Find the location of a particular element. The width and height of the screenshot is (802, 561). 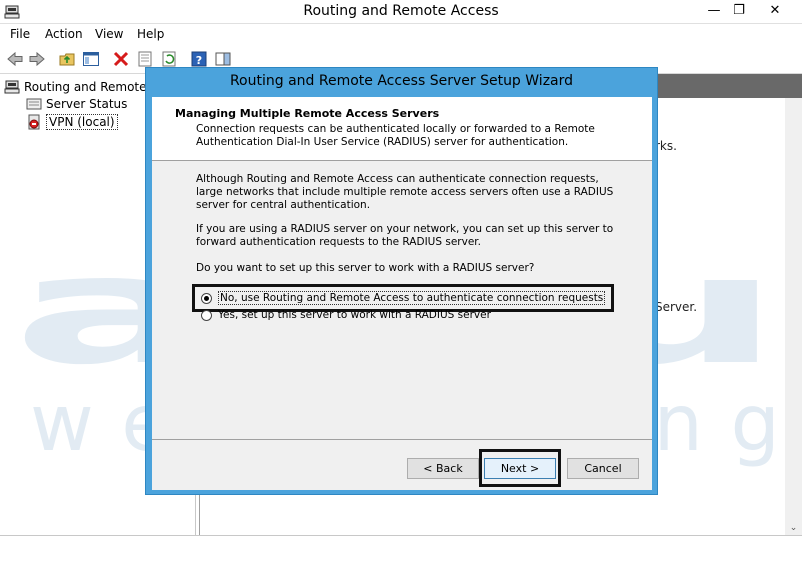

menu-action: Action is located at coordinates (64, 34).